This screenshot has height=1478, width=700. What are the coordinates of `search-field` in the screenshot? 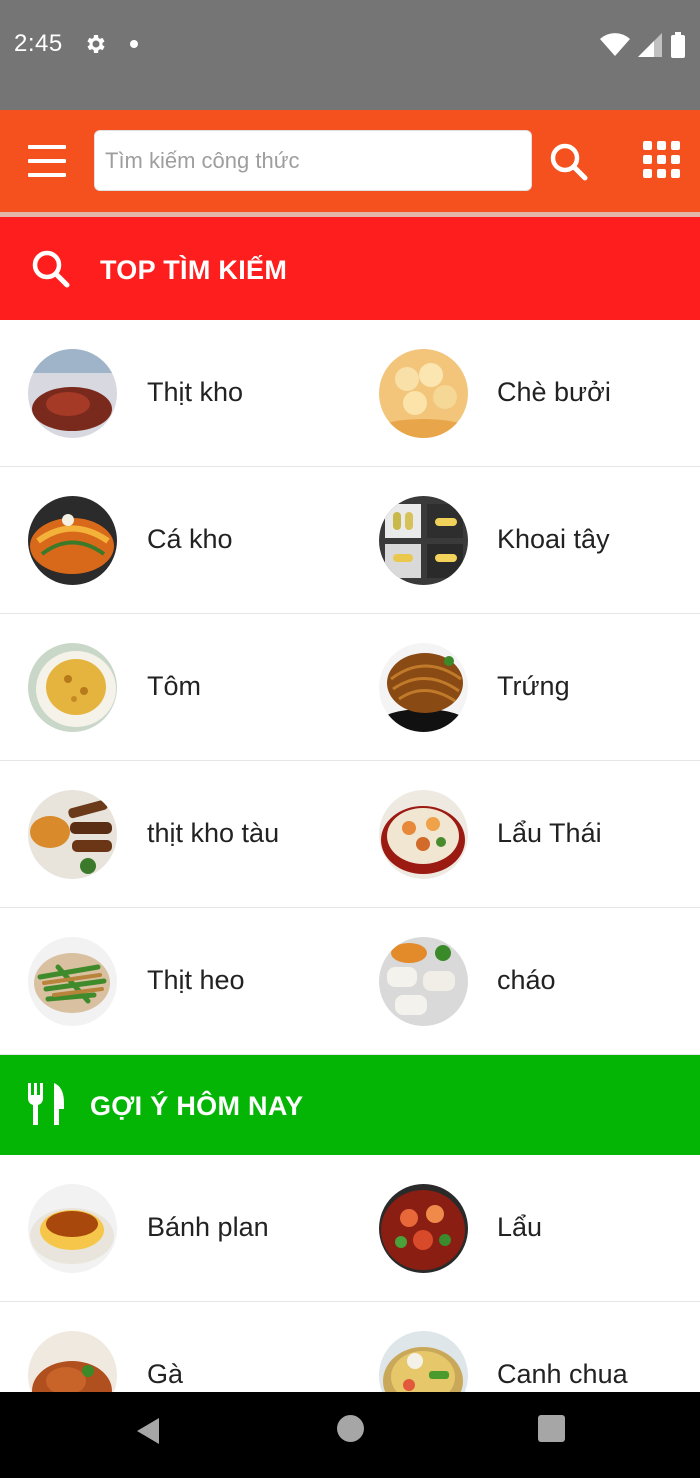 It's located at (313, 160).